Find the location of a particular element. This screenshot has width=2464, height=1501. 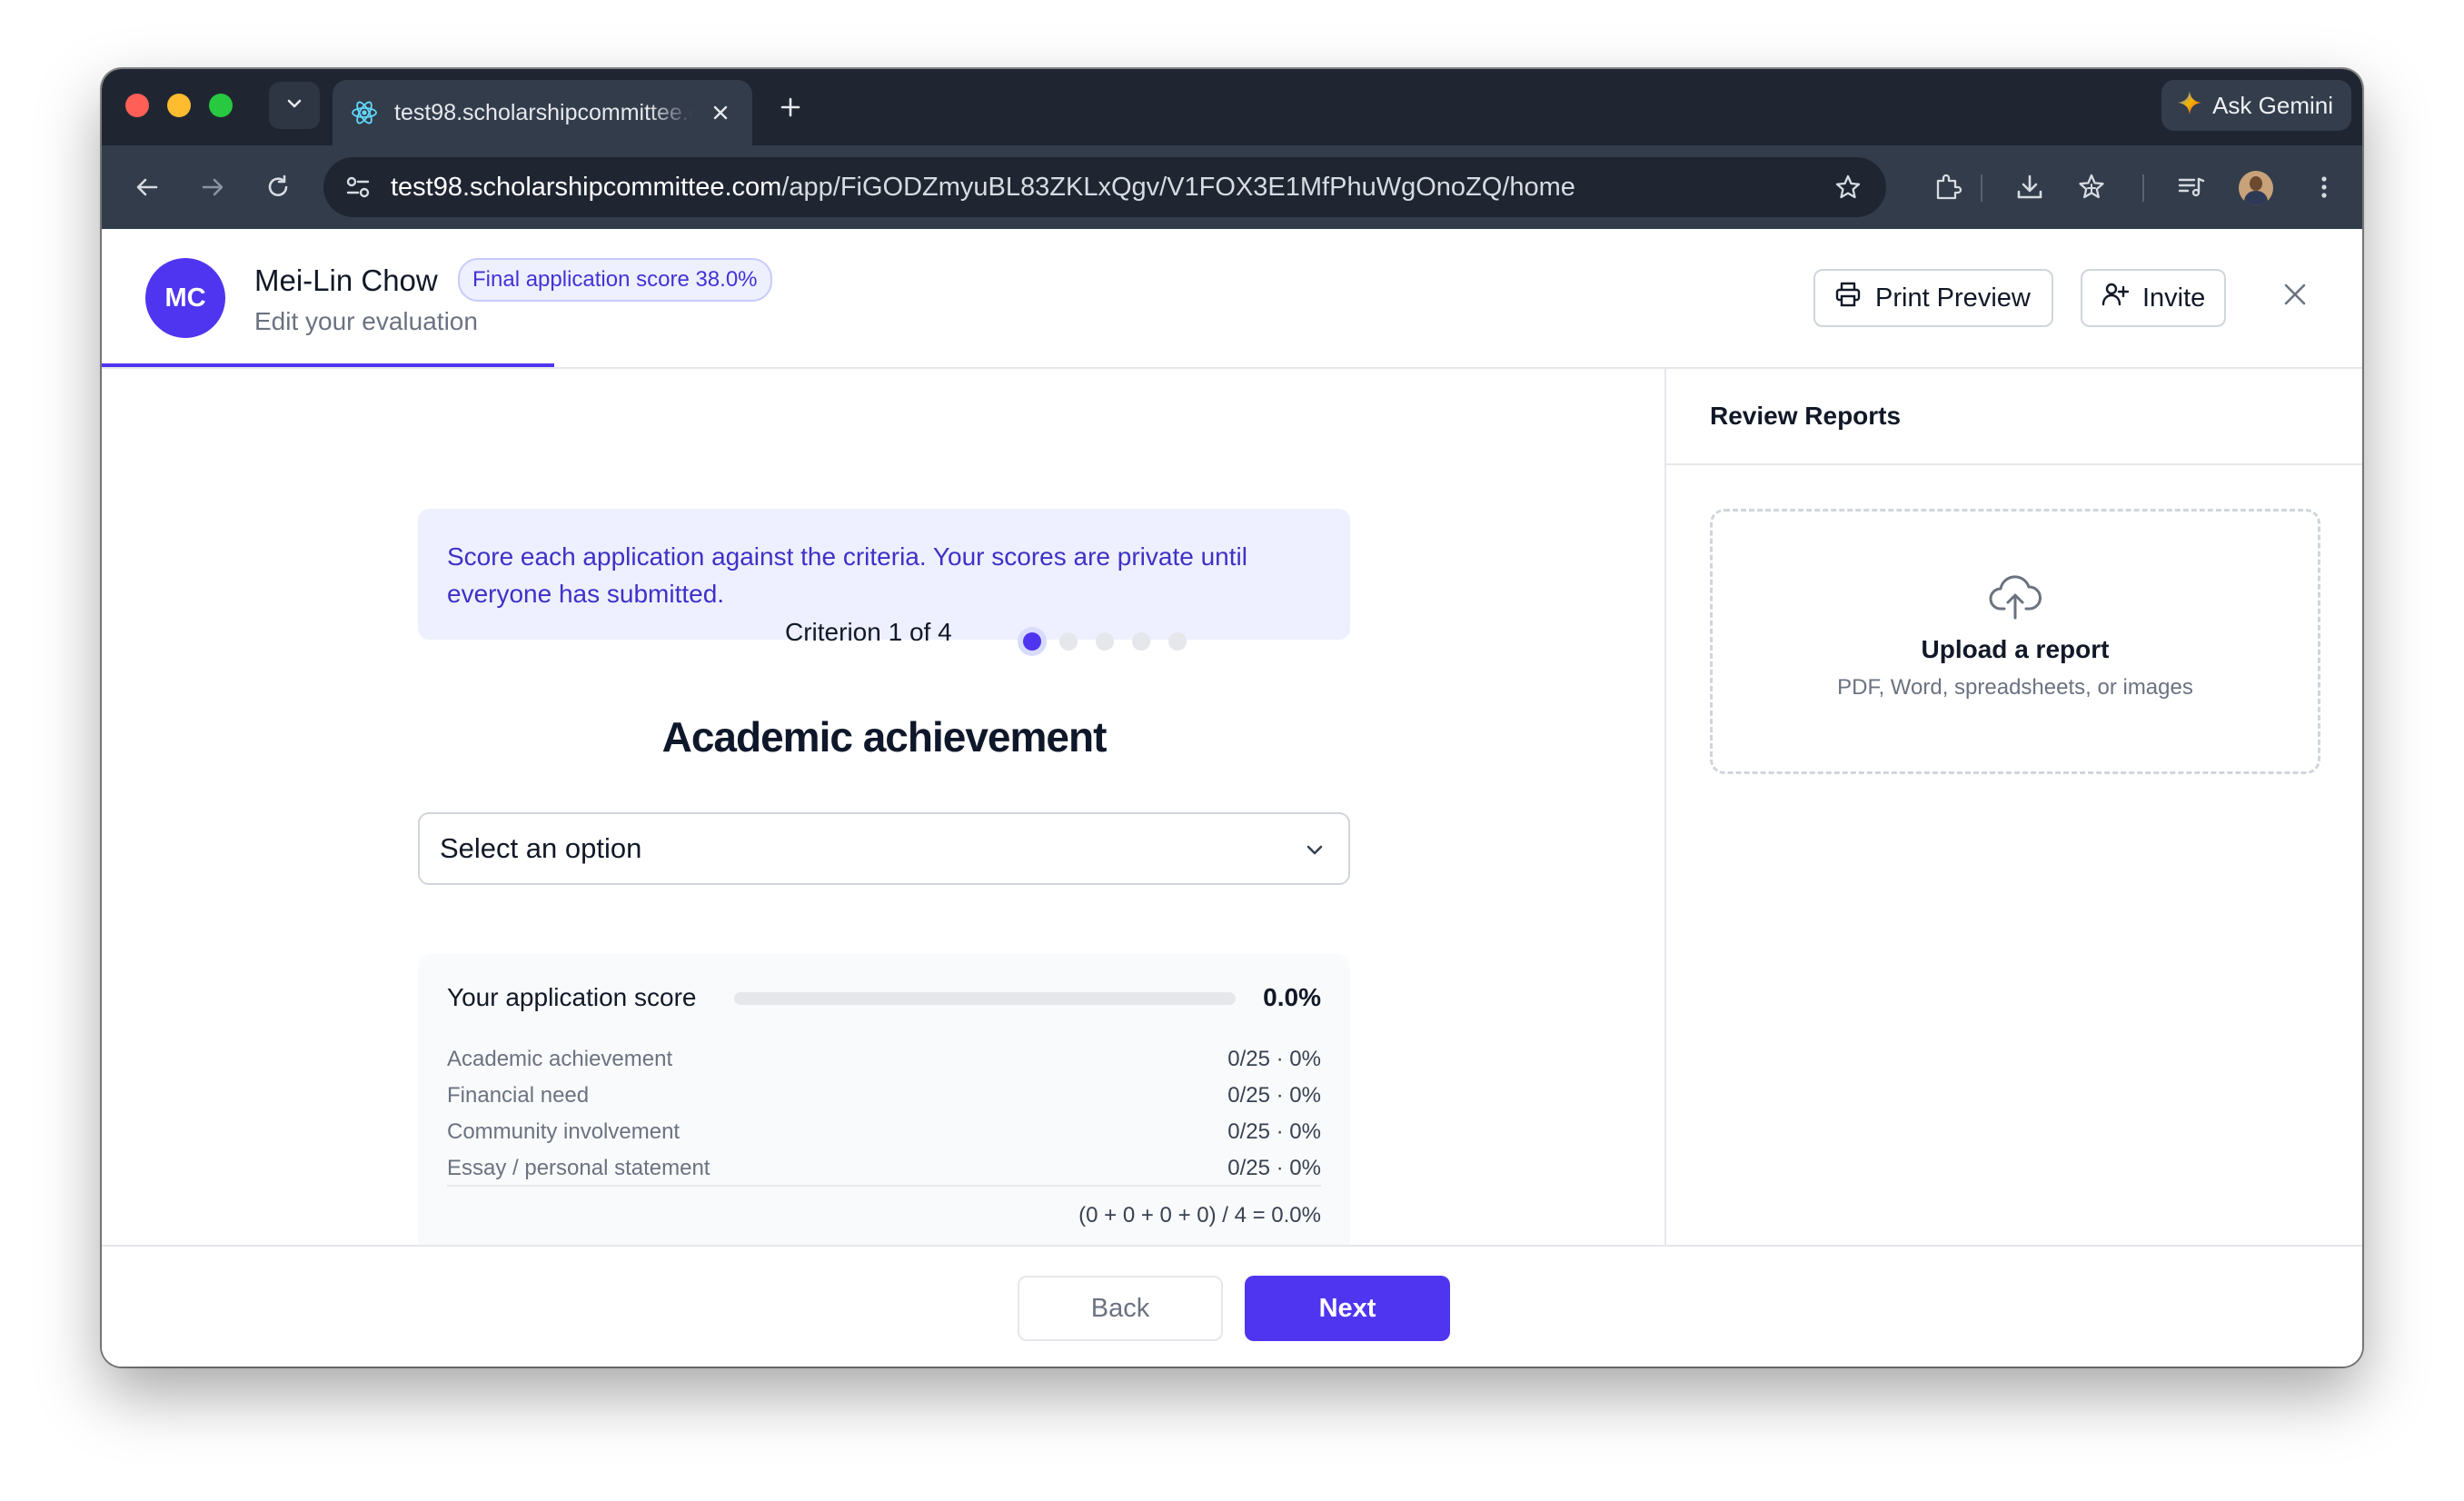

active-tab-indicator is located at coordinates (328, 365).